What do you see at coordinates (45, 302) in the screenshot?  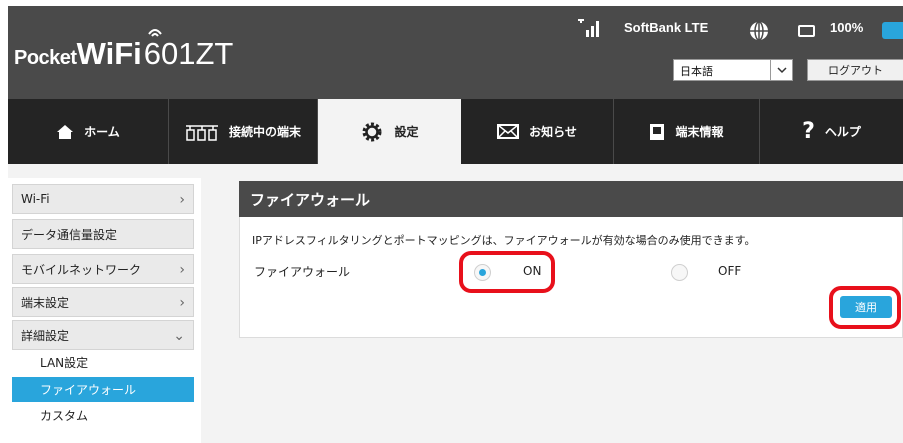 I see `sidebar-item-label: 端末設定` at bounding box center [45, 302].